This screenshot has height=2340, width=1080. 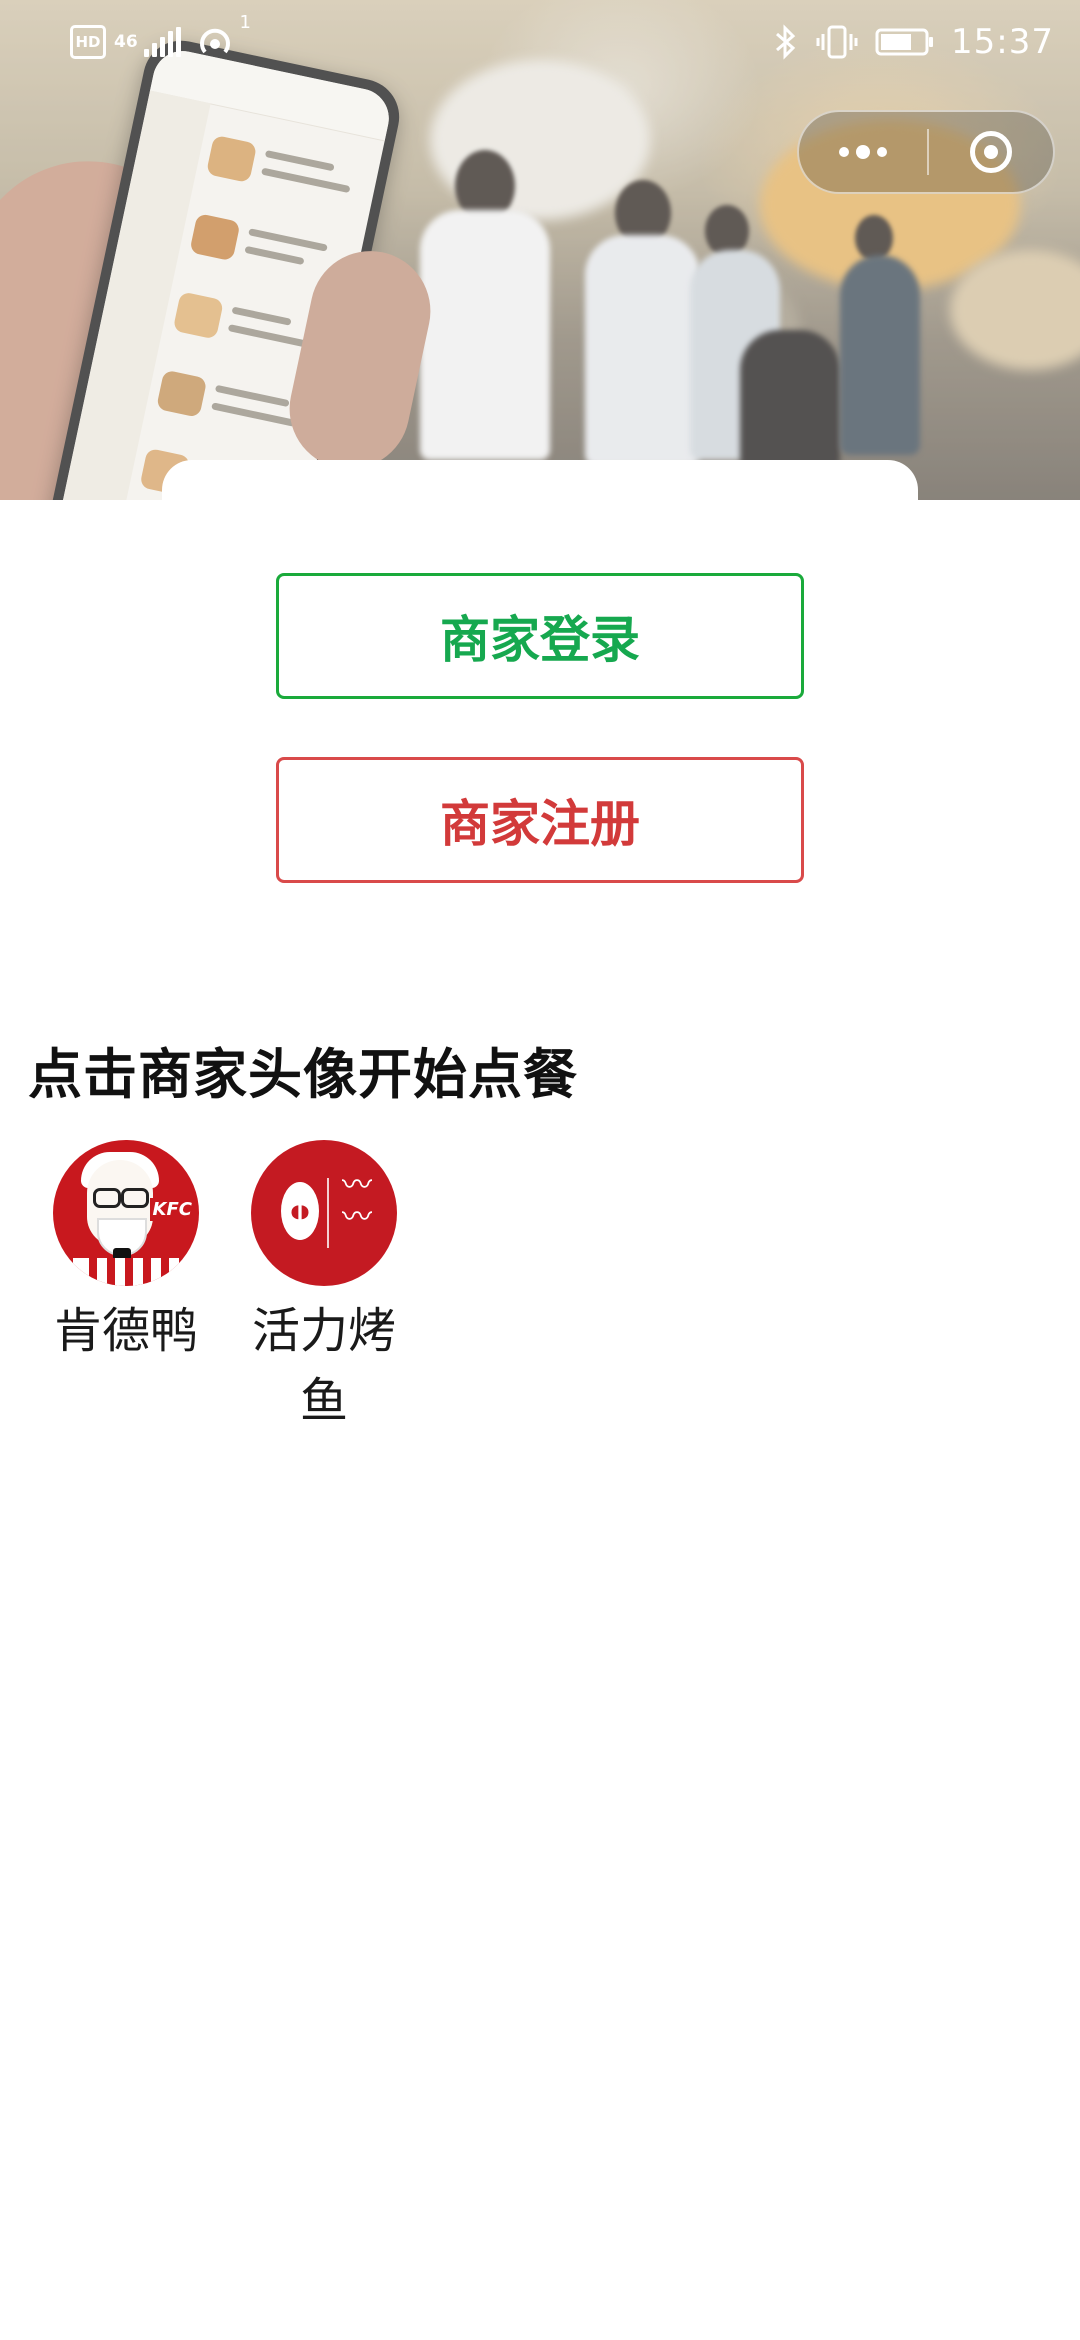 I want to click on target-circle-icon, so click(x=991, y=152).